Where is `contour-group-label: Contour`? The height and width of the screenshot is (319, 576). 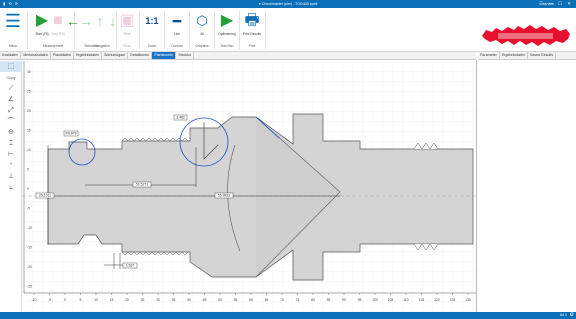
contour-group-label: Contour is located at coordinates (177, 46).